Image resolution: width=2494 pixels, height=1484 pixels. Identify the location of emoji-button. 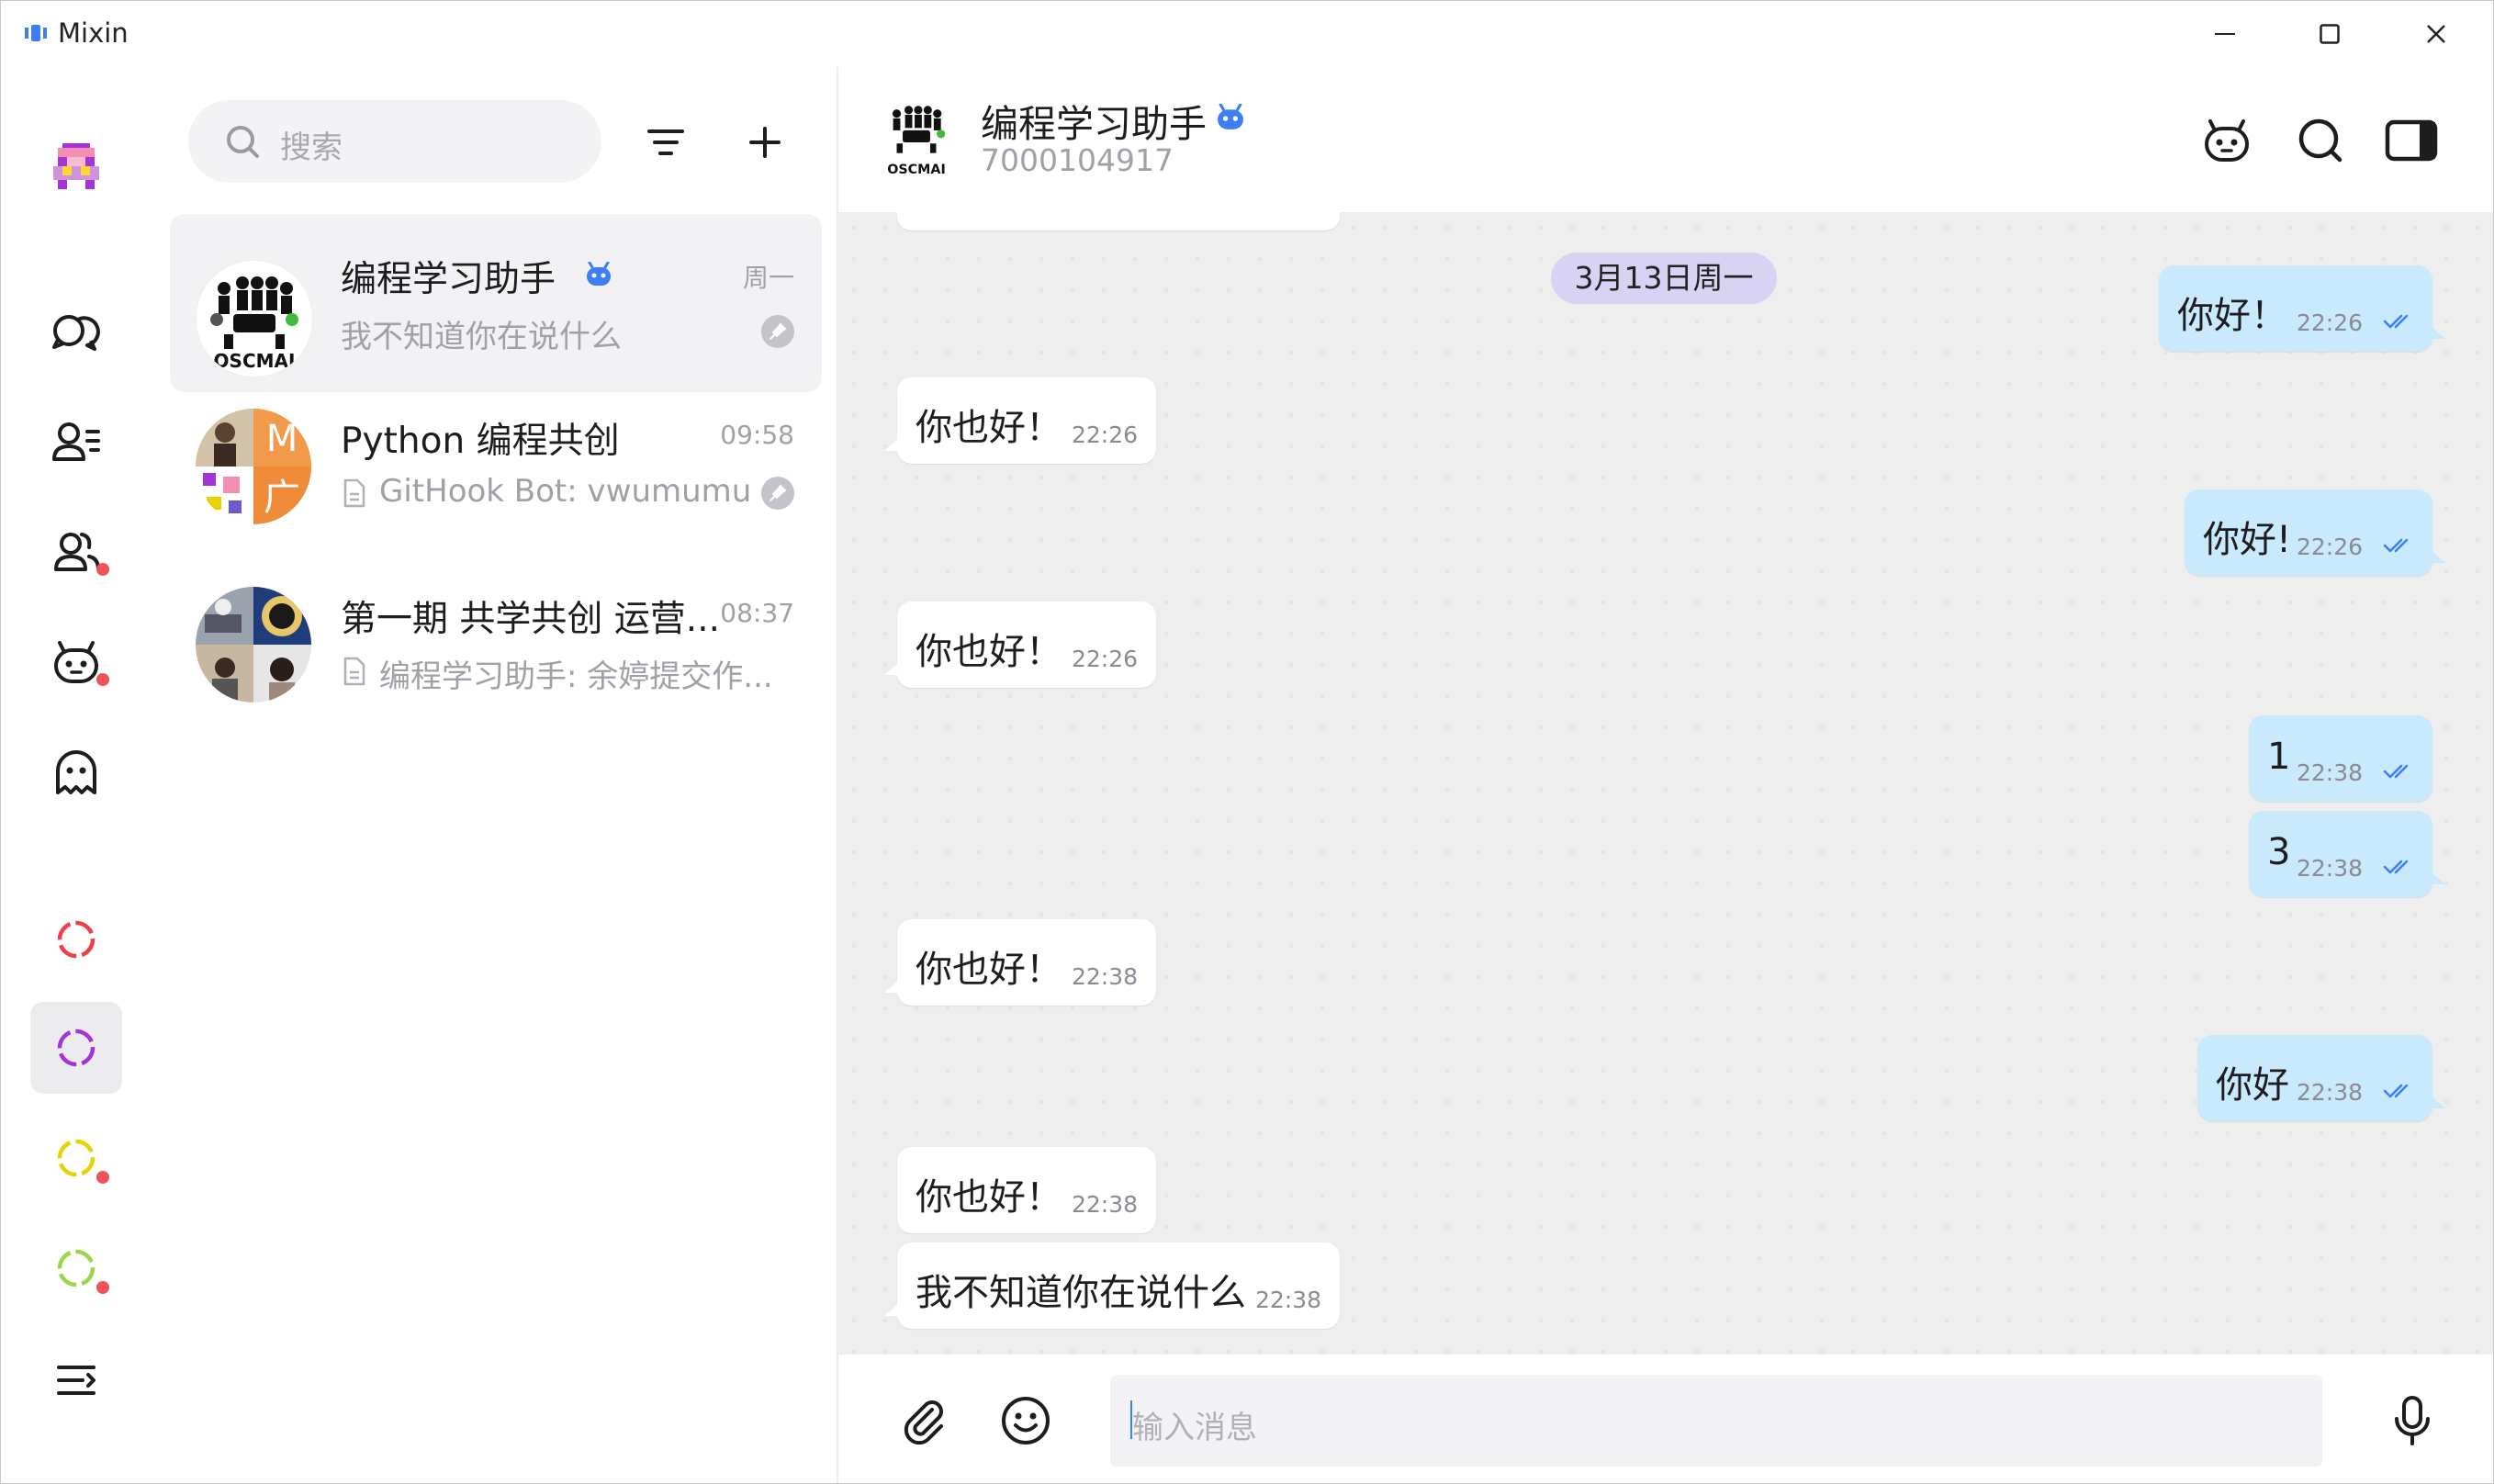
(1025, 1421).